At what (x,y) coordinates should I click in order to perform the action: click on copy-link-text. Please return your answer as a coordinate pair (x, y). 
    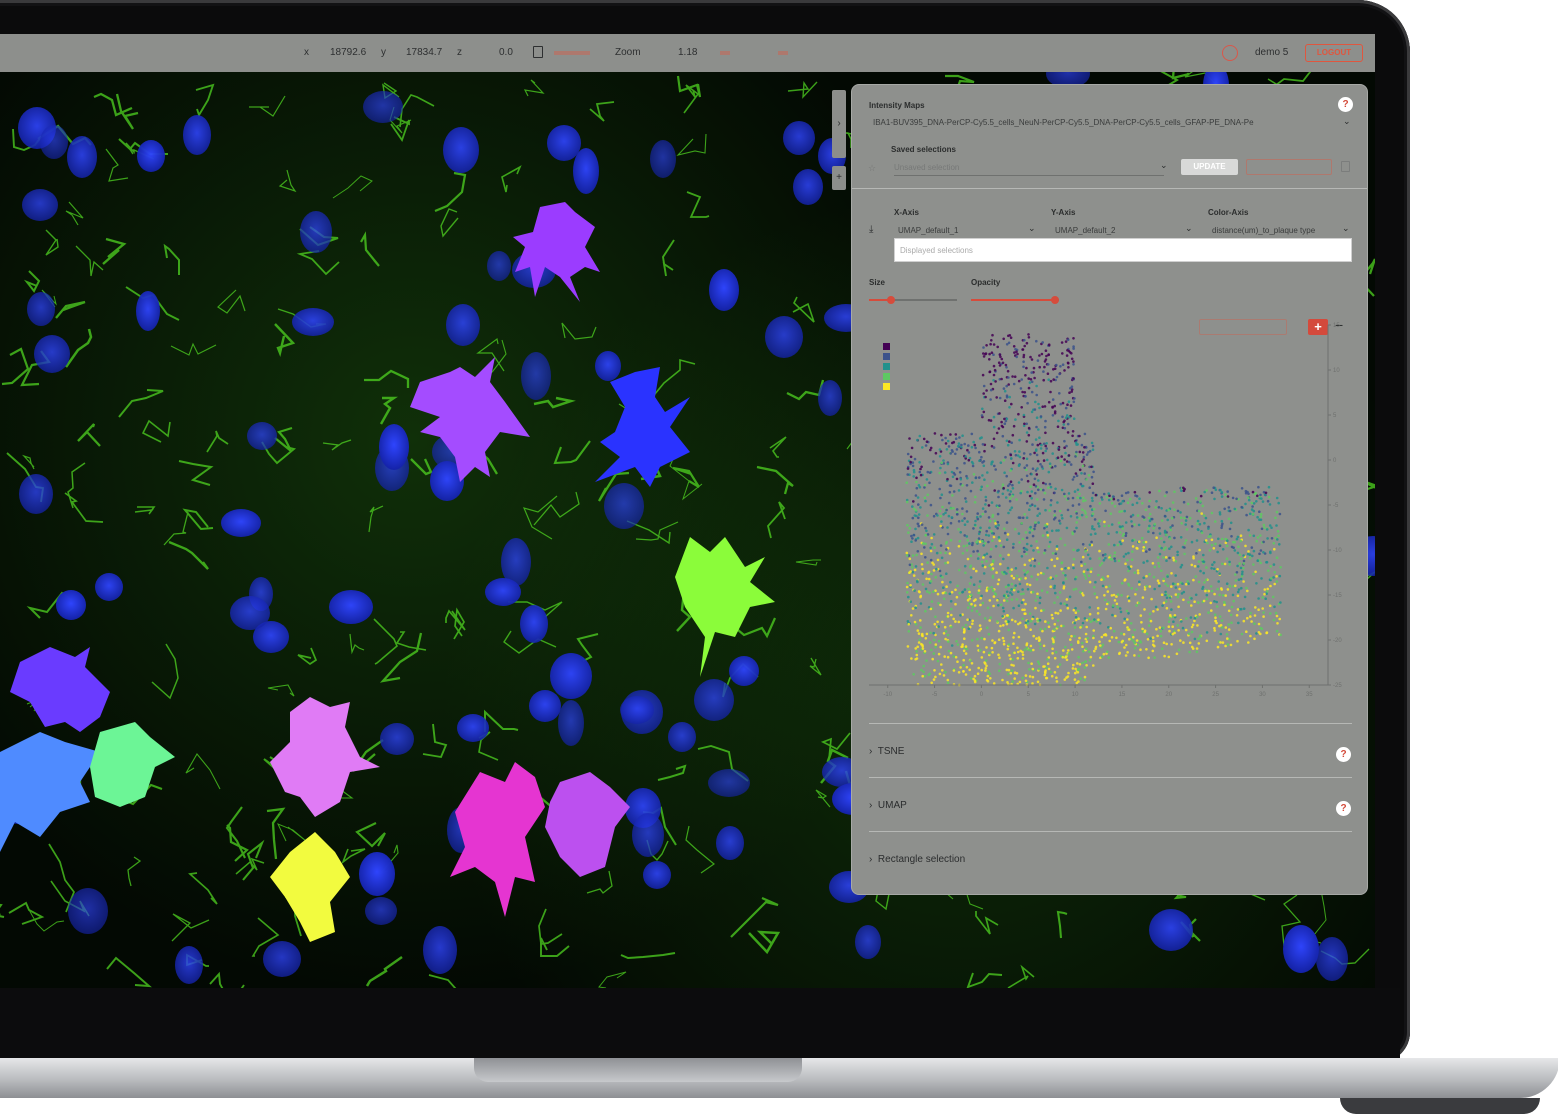
    Looking at the image, I should click on (572, 53).